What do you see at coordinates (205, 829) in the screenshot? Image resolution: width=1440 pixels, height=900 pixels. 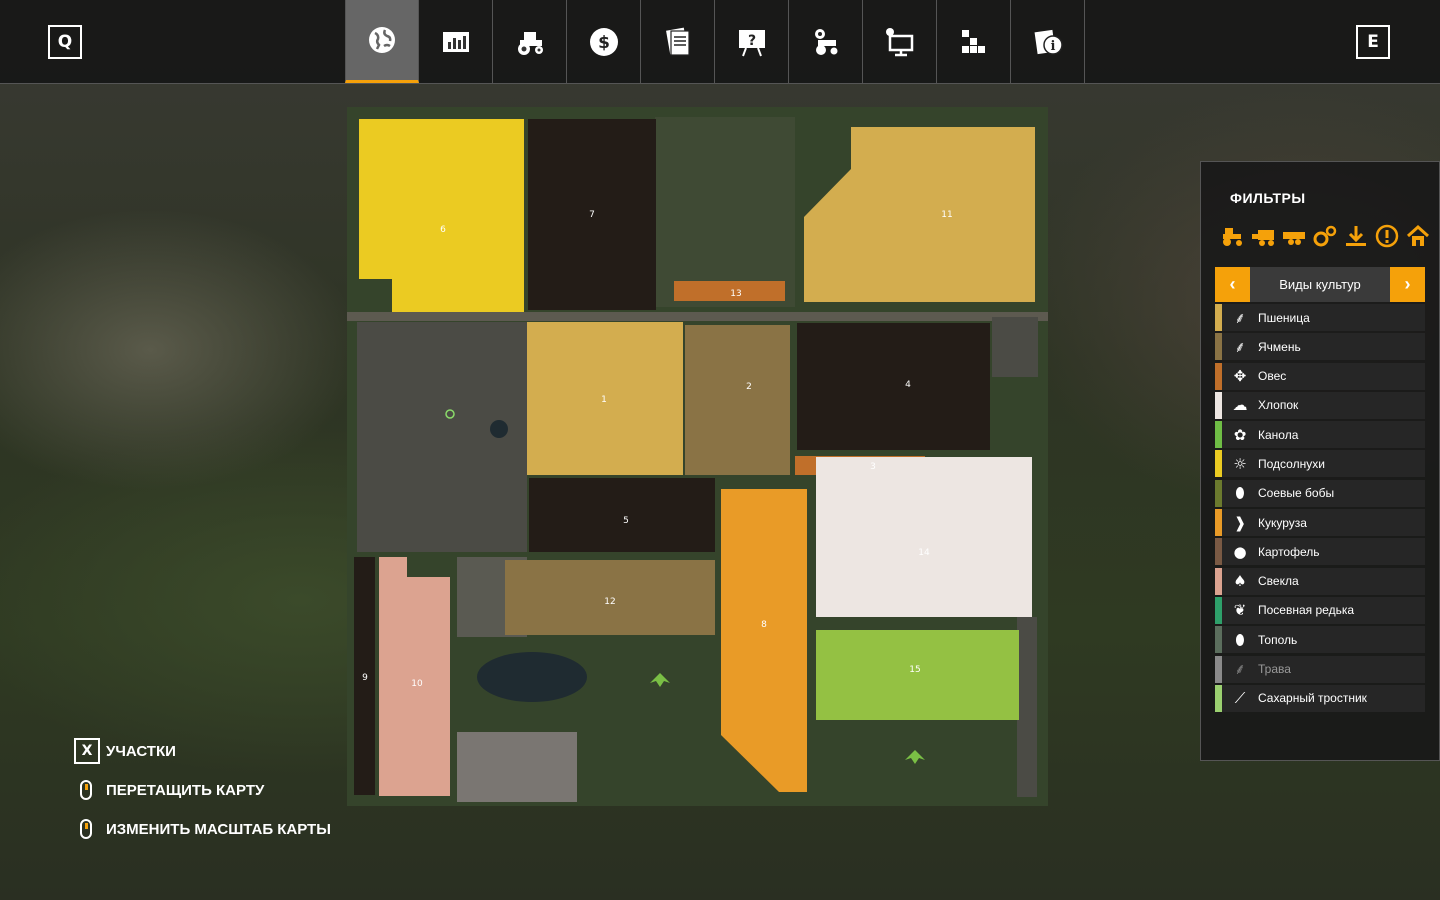 I see `hint-zoom-map: ИЗМЕНИТЬ МАСШТАБ КАРТЫ` at bounding box center [205, 829].